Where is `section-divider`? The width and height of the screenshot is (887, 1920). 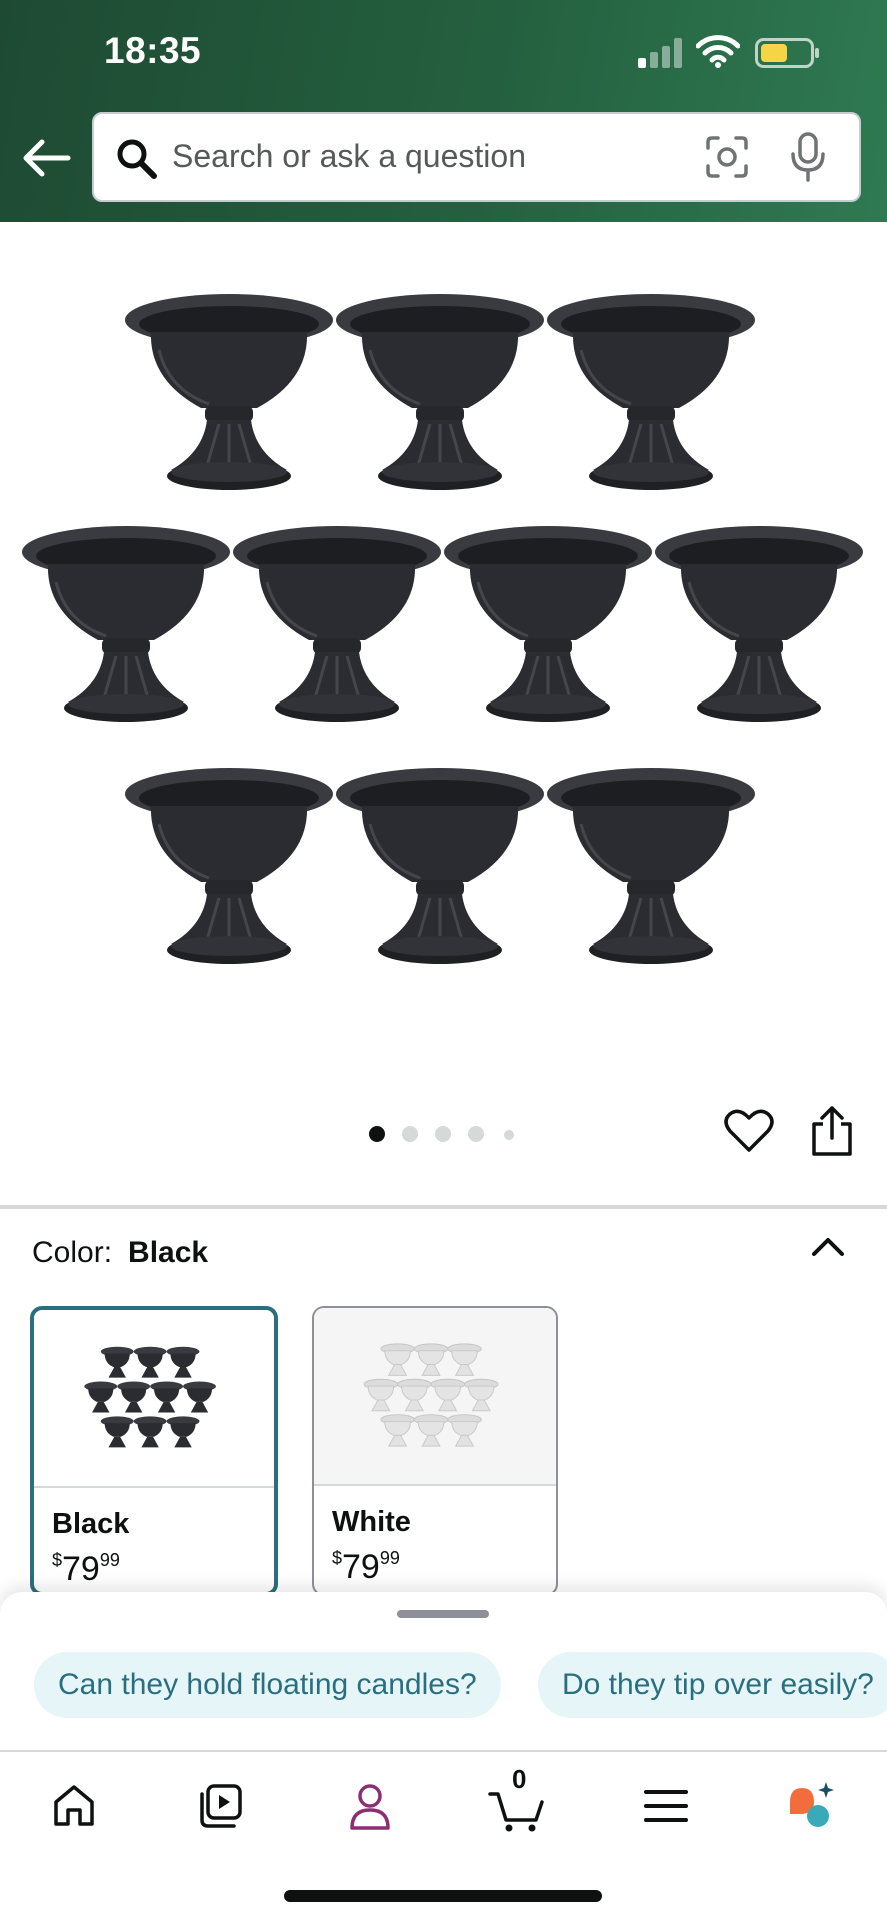
section-divider is located at coordinates (443, 1207).